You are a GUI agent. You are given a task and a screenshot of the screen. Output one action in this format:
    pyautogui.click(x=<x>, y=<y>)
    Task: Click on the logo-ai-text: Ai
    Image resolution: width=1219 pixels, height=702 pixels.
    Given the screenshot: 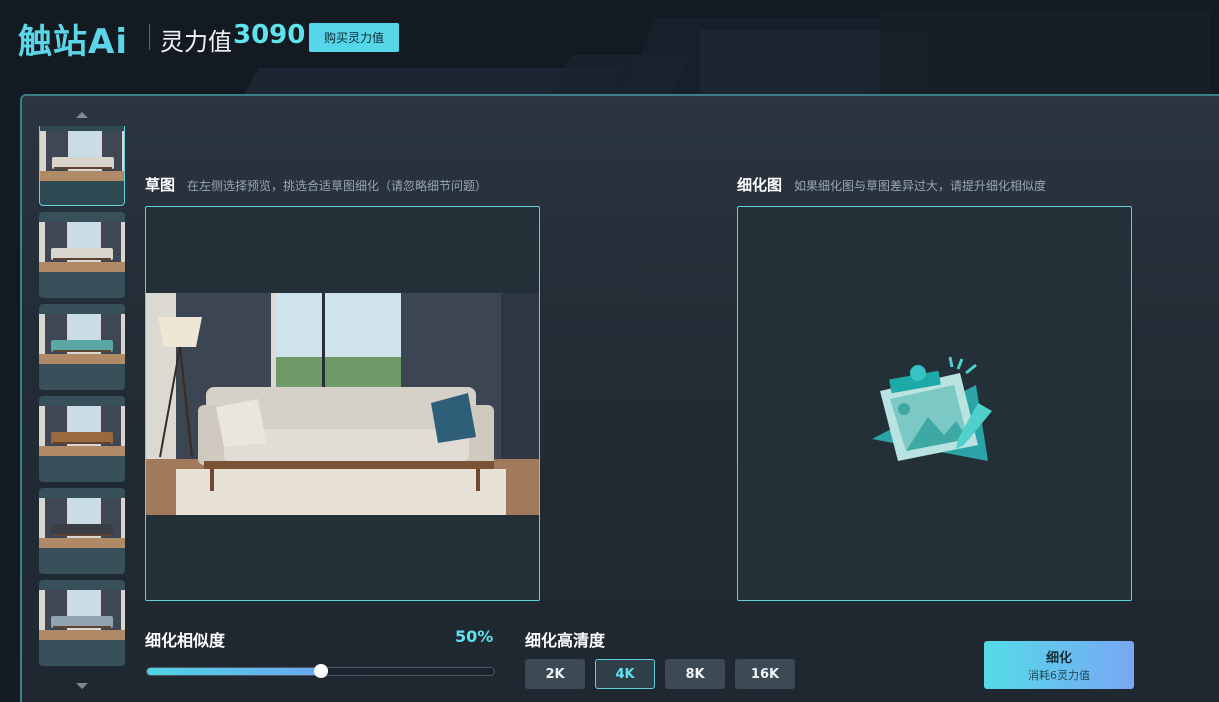 What is the action you would take?
    pyautogui.click(x=108, y=42)
    